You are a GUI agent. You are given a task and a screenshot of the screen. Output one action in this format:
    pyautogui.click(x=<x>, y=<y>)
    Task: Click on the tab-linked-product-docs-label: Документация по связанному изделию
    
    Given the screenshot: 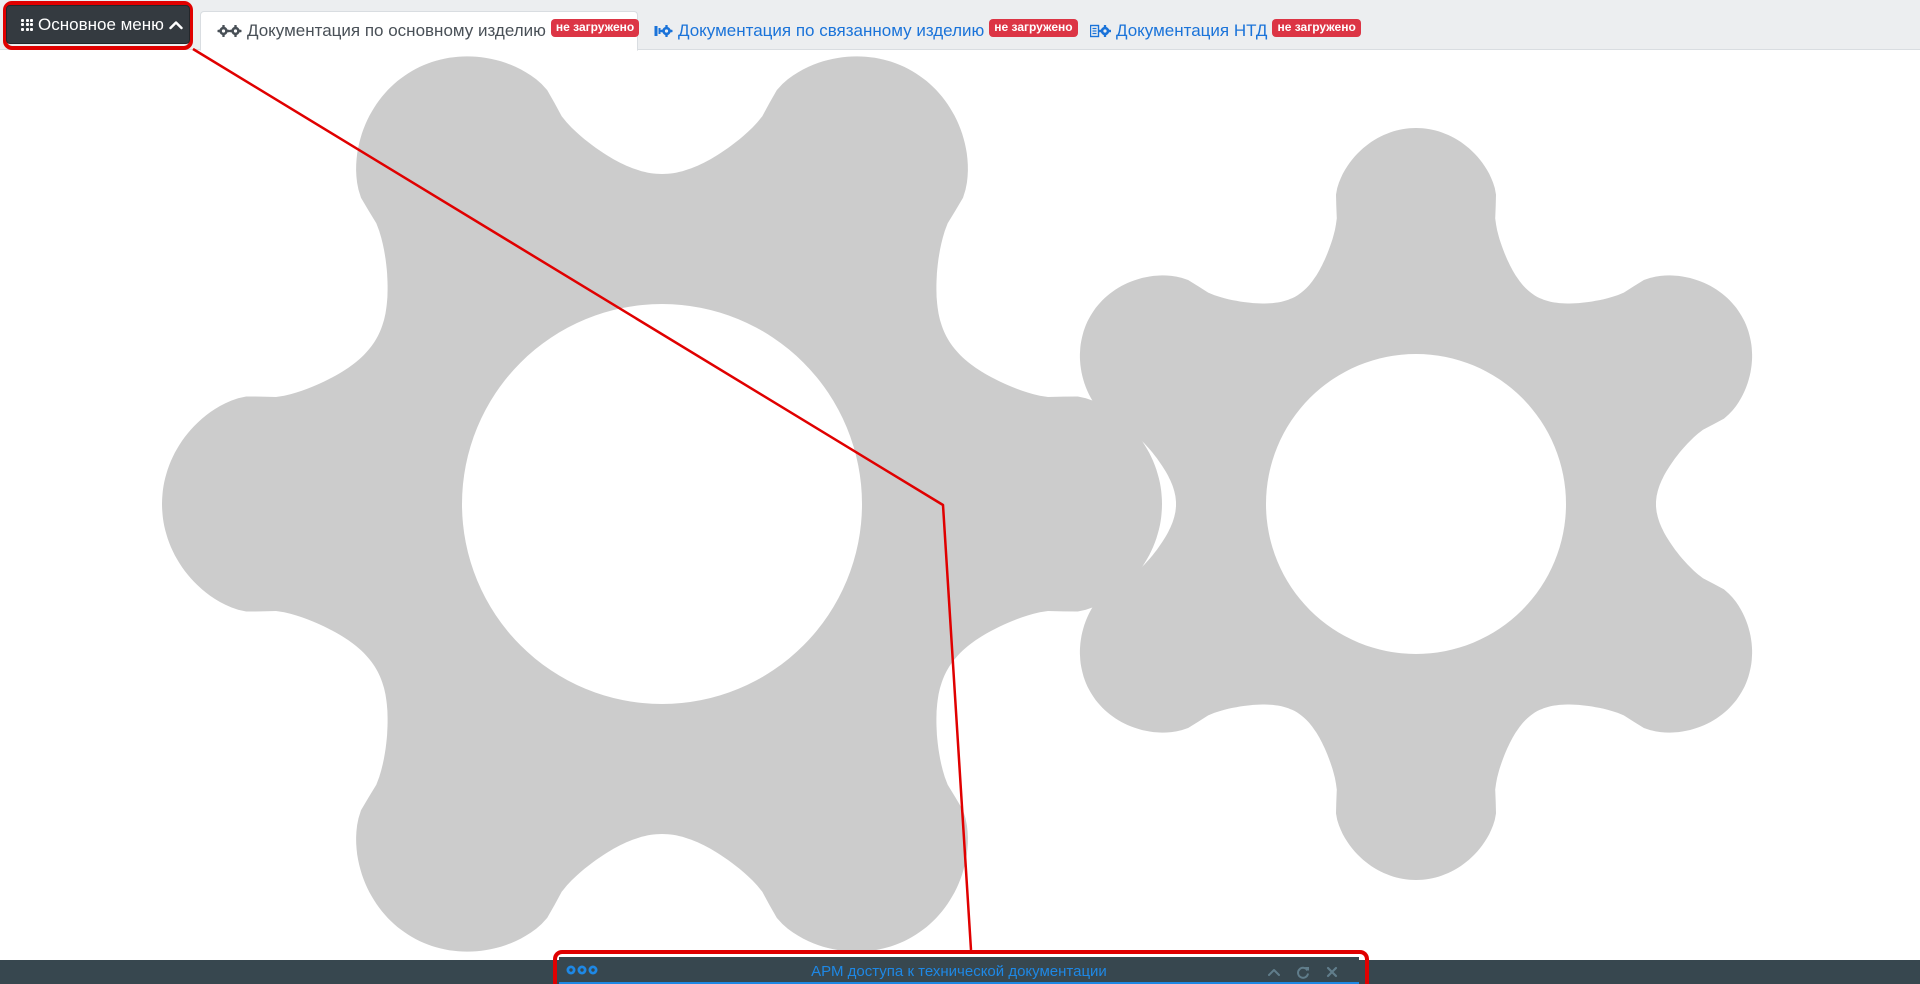 What is the action you would take?
    pyautogui.click(x=831, y=30)
    